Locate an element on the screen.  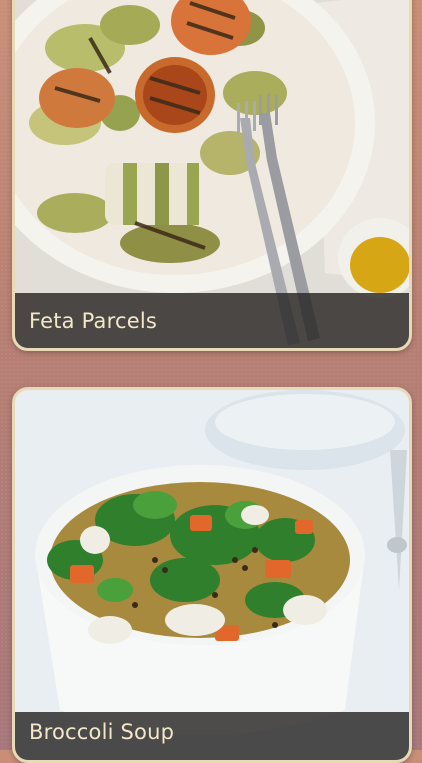
recipe-title: Broccoli Soup is located at coordinates (102, 732).